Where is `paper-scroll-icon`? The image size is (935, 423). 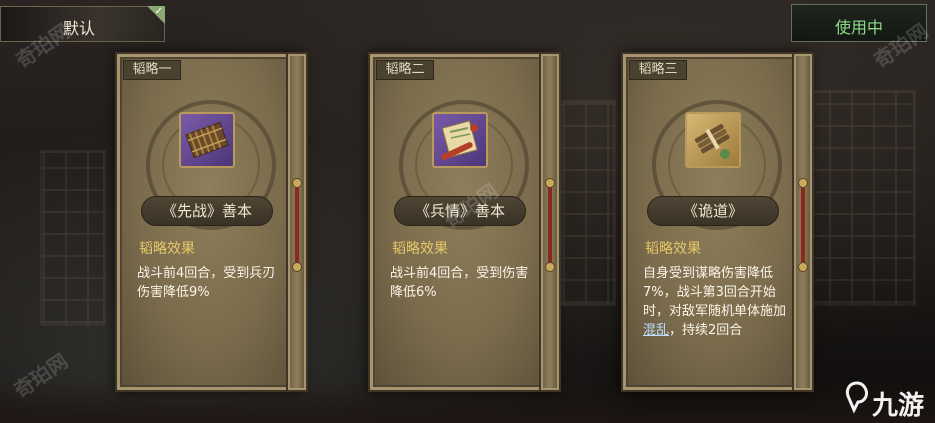
paper-scroll-icon is located at coordinates (460, 140).